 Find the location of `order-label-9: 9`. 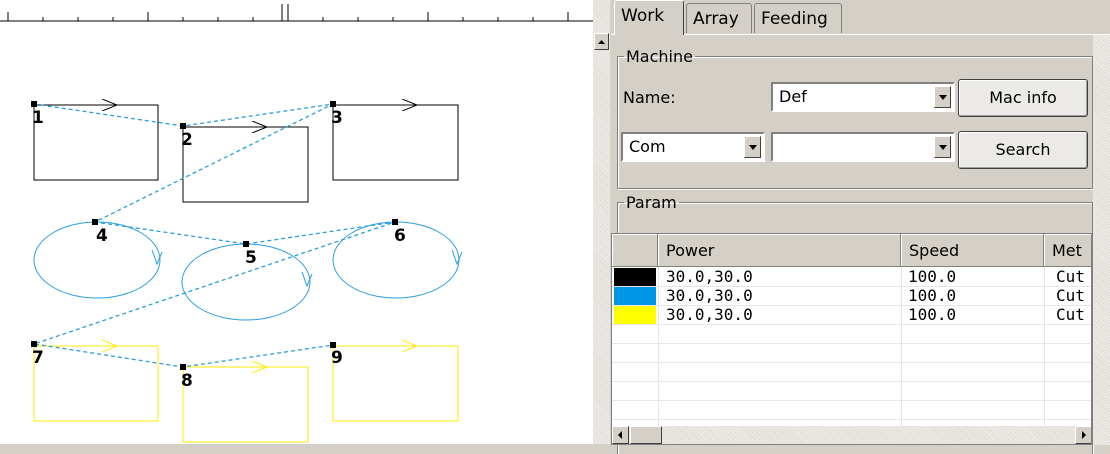

order-label-9: 9 is located at coordinates (337, 358).